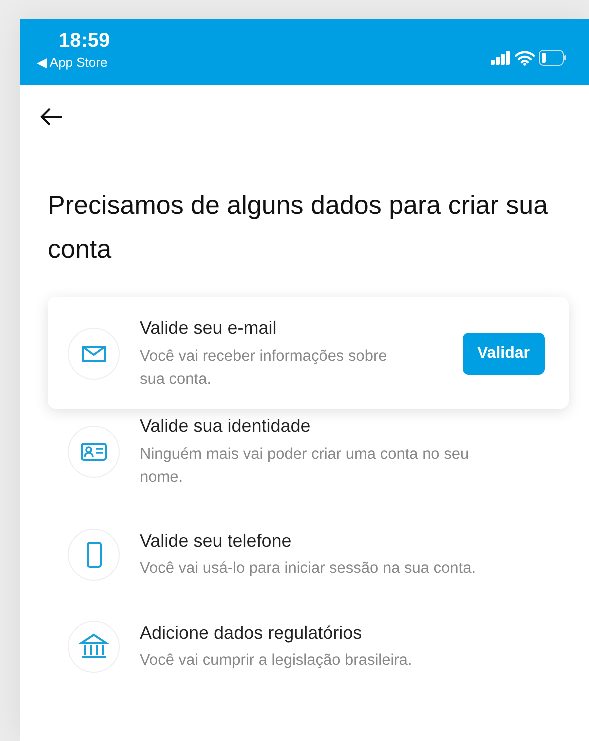 The height and width of the screenshot is (741, 589). Describe the element at coordinates (309, 569) in the screenshot. I see `step-description: Você vai usá-lo para iniciar sessão na sua conta.` at that location.